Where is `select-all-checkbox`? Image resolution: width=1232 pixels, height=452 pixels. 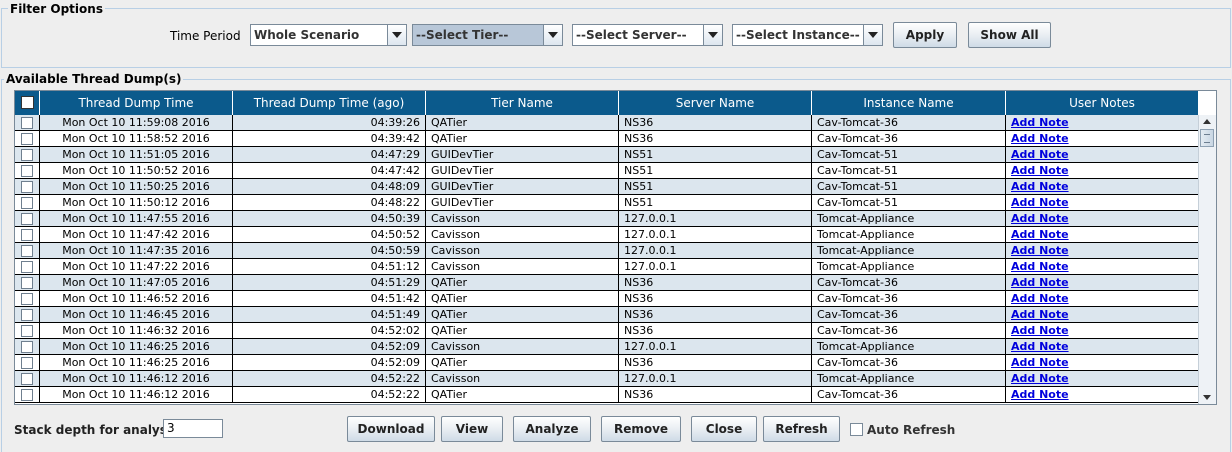 select-all-checkbox is located at coordinates (27, 102).